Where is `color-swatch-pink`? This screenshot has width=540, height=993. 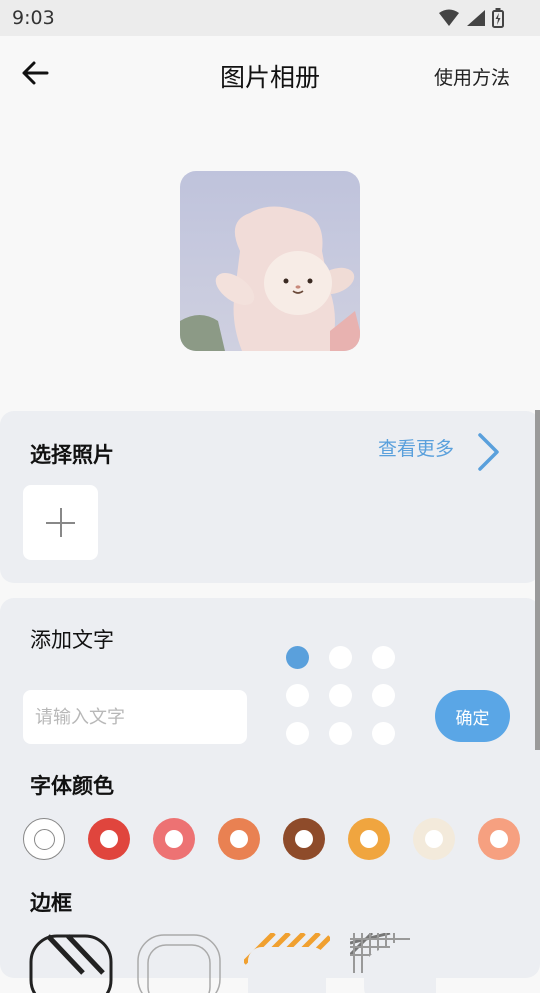
color-swatch-pink is located at coordinates (174, 839).